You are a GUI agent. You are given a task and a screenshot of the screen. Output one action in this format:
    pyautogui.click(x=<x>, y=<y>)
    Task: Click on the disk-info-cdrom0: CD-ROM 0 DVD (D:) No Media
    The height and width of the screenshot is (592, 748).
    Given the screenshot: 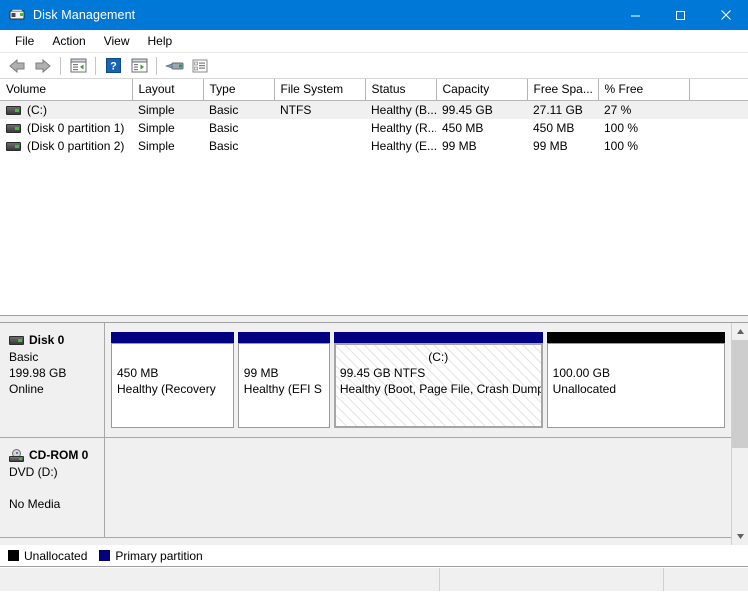 What is the action you would take?
    pyautogui.click(x=52, y=487)
    